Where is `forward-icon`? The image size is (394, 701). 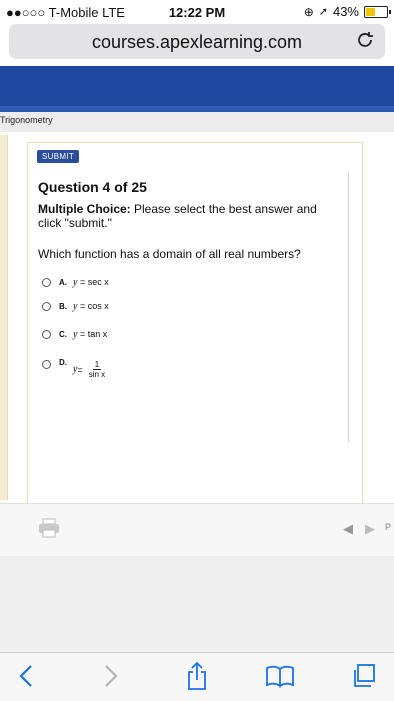 forward-icon is located at coordinates (111, 676).